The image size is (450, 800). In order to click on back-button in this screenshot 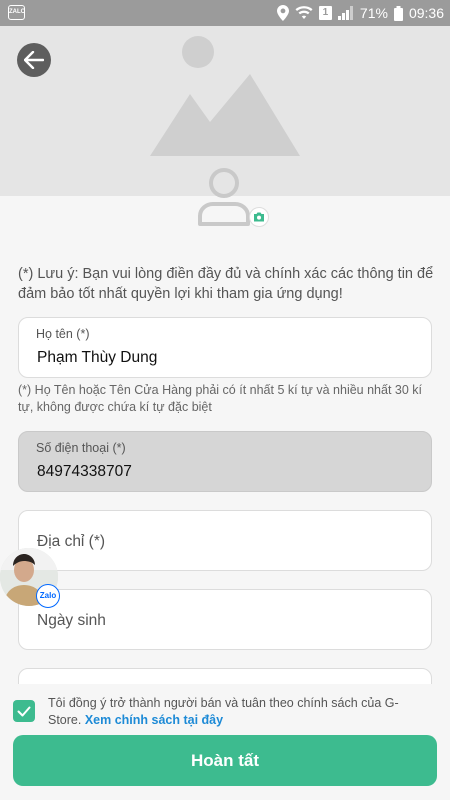, I will do `click(34, 60)`.